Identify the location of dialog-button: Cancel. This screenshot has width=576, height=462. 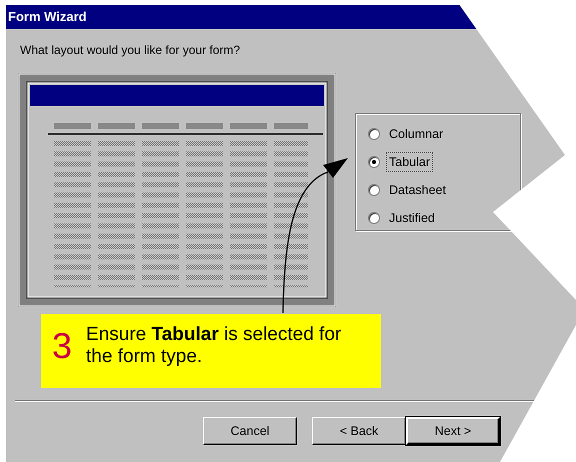
(250, 431).